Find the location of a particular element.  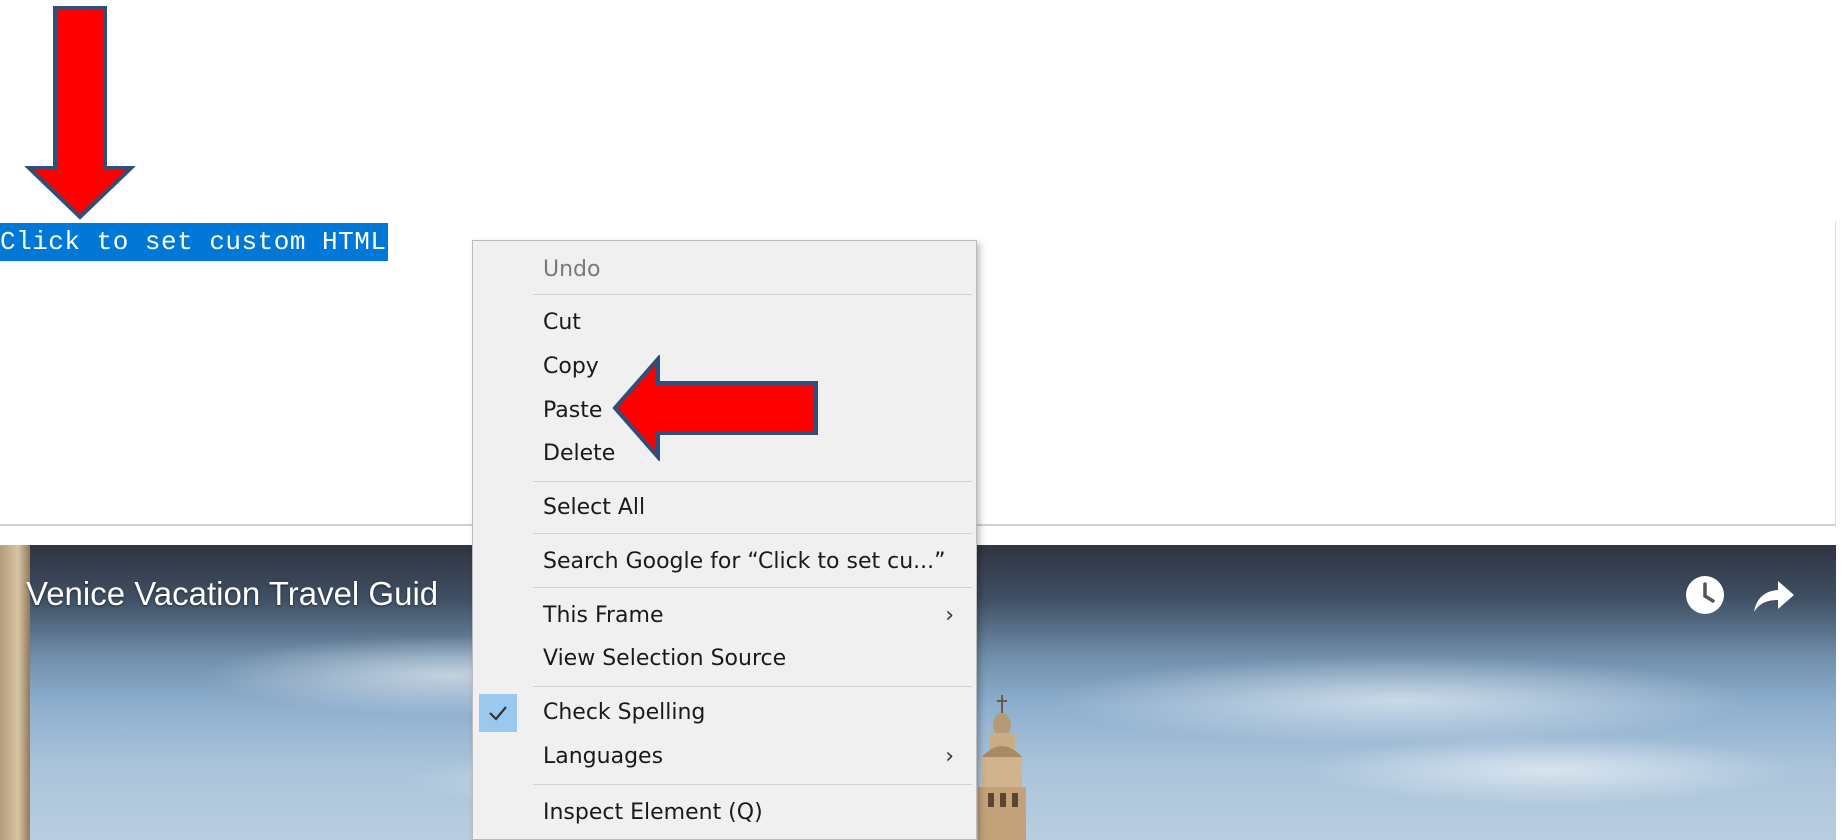

video-title: Venice Vacation Travel Guid is located at coordinates (232, 594).